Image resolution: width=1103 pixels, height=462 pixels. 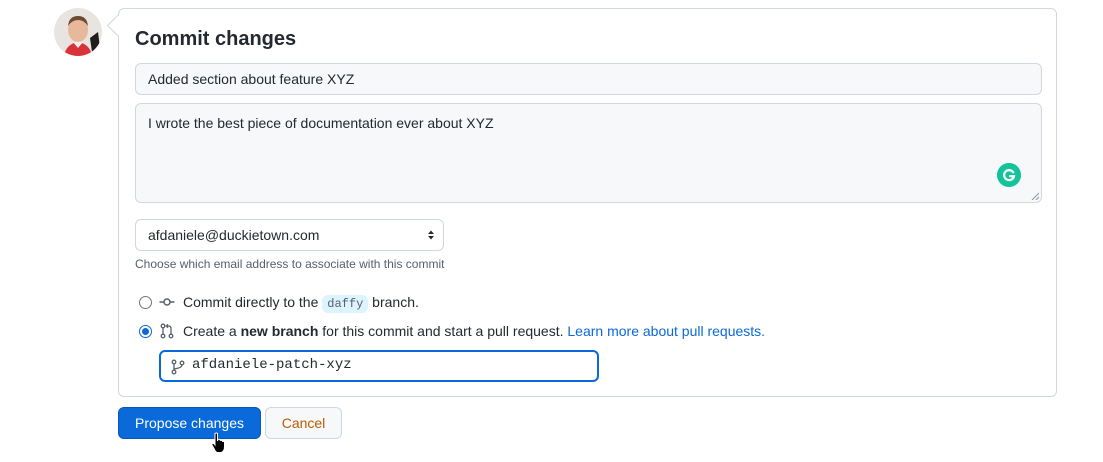 What do you see at coordinates (666, 331) in the screenshot?
I see `learn-more-link: Learn more about pull requests.` at bounding box center [666, 331].